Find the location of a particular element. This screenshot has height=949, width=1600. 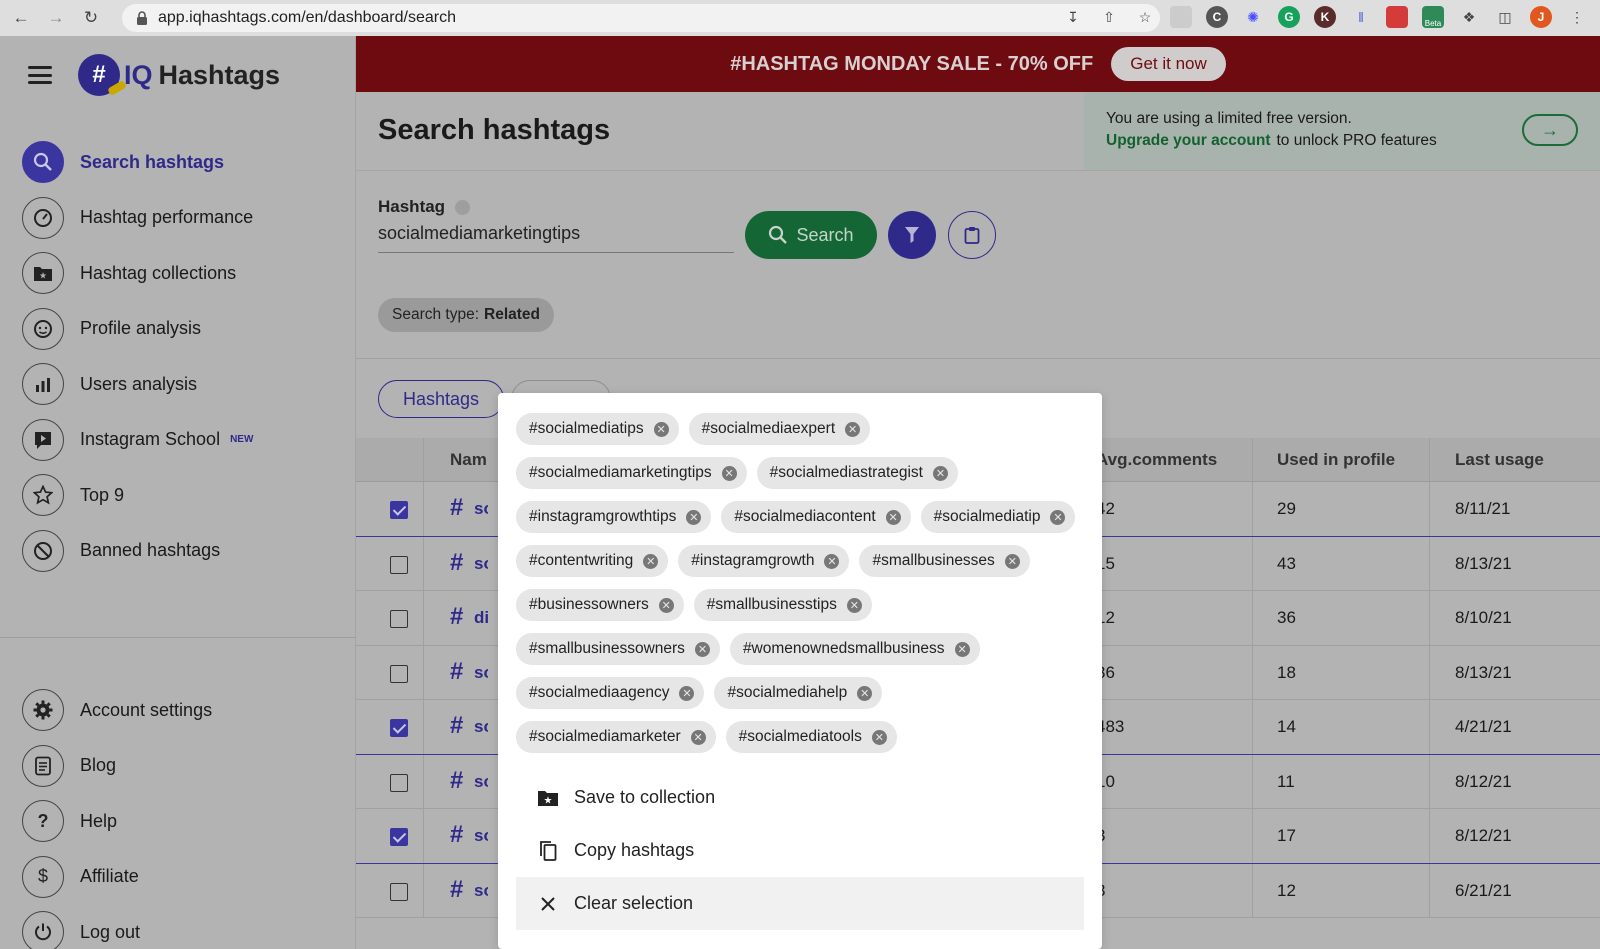

sidebar-item-blog: Blog is located at coordinates (117, 766).